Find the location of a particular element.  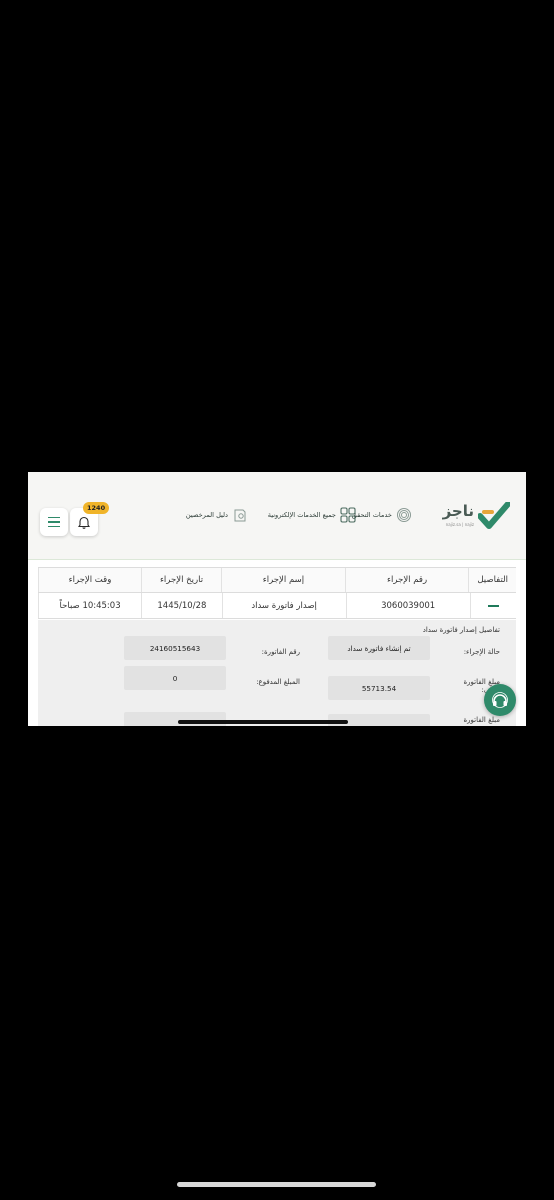

nav-all-e-services: جميع الخدمات الإلكترونية is located at coordinates (312, 515).